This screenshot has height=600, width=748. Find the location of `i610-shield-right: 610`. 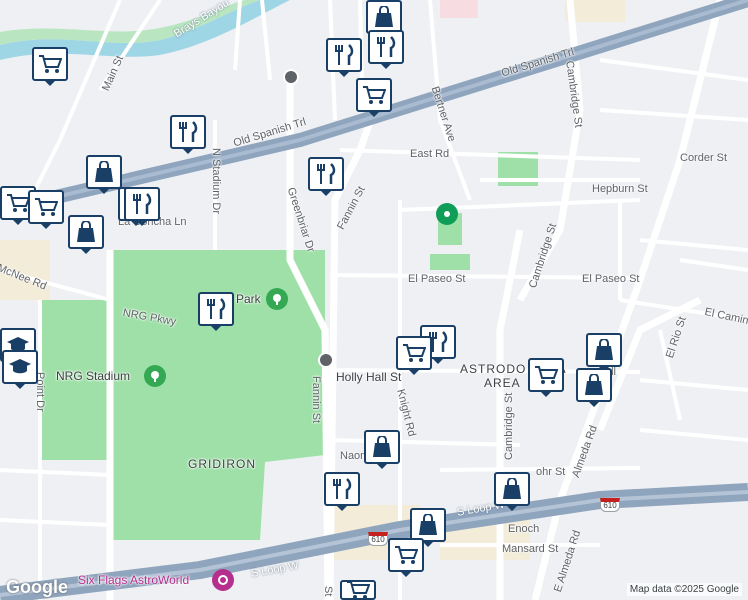

i610-shield-right: 610 is located at coordinates (610, 505).